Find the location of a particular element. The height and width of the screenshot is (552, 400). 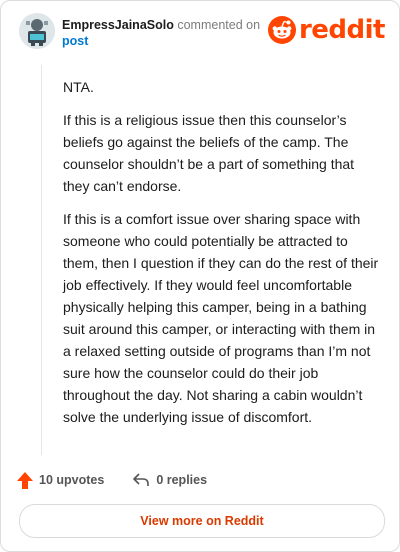

reply-count: 0 replies is located at coordinates (182, 480).